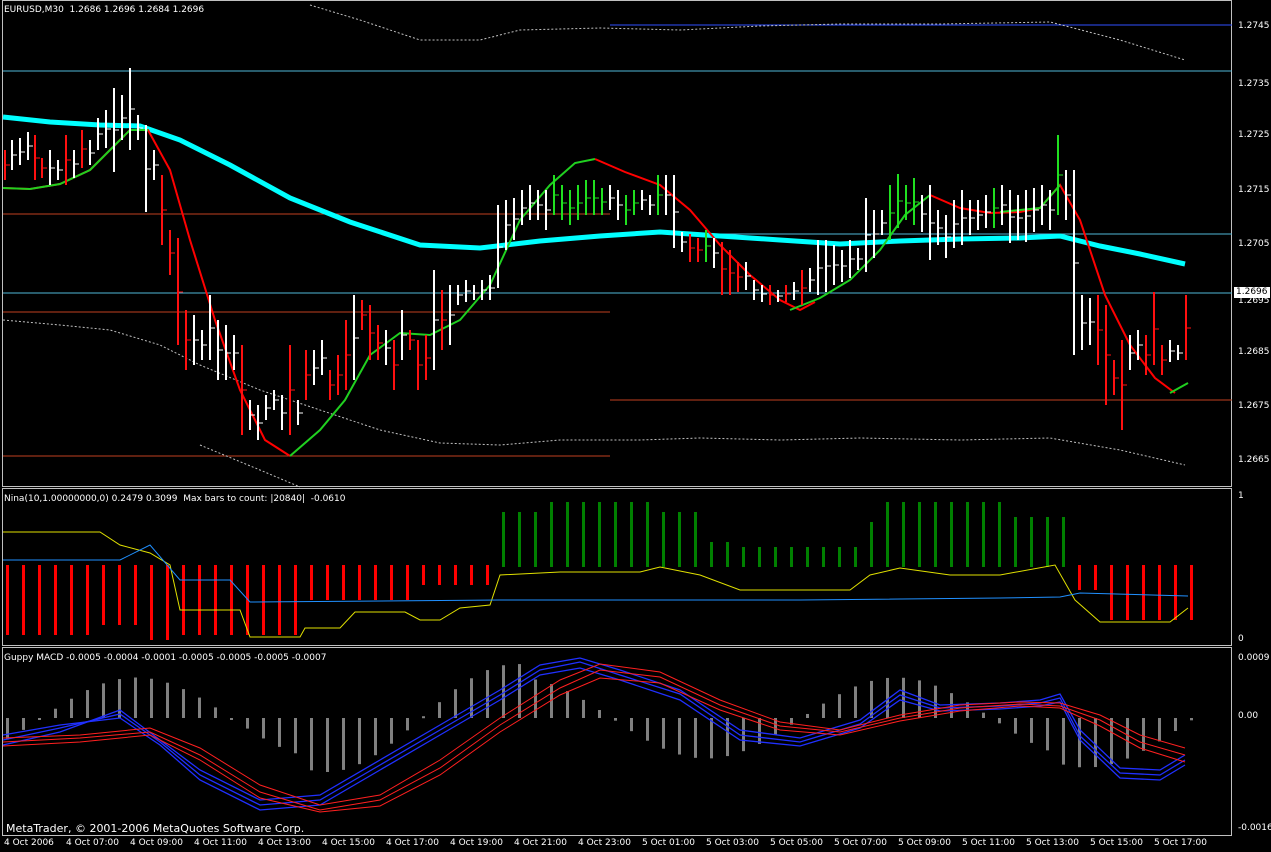 This screenshot has height=852, width=1271. Describe the element at coordinates (92, 843) in the screenshot. I see `time-label: 4 Oct 07:00` at that location.